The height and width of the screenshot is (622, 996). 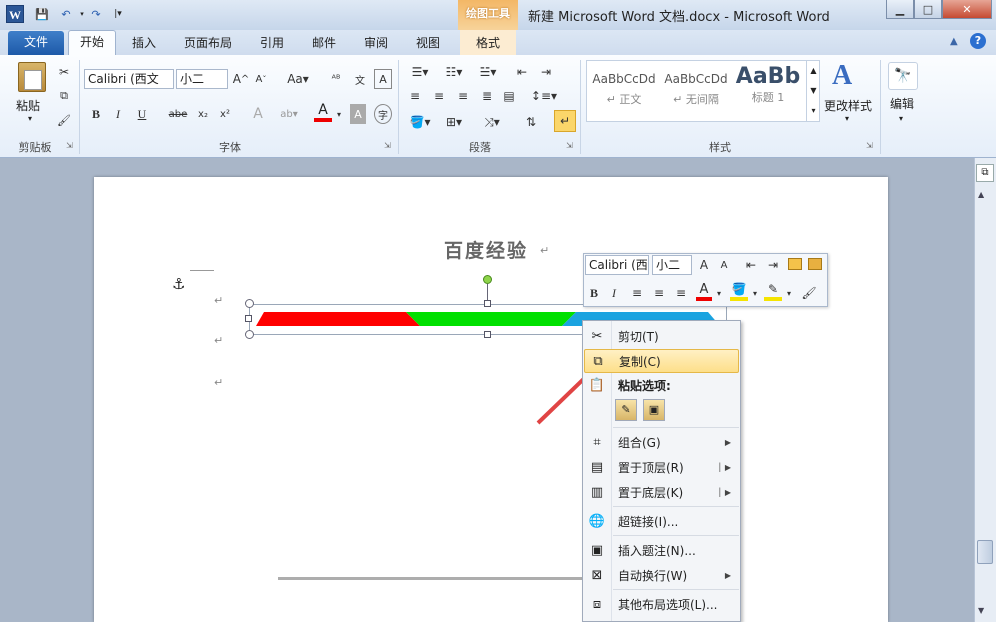 What do you see at coordinates (637, 293) in the screenshot?
I see `mini-align-left-icon: ≡` at bounding box center [637, 293].